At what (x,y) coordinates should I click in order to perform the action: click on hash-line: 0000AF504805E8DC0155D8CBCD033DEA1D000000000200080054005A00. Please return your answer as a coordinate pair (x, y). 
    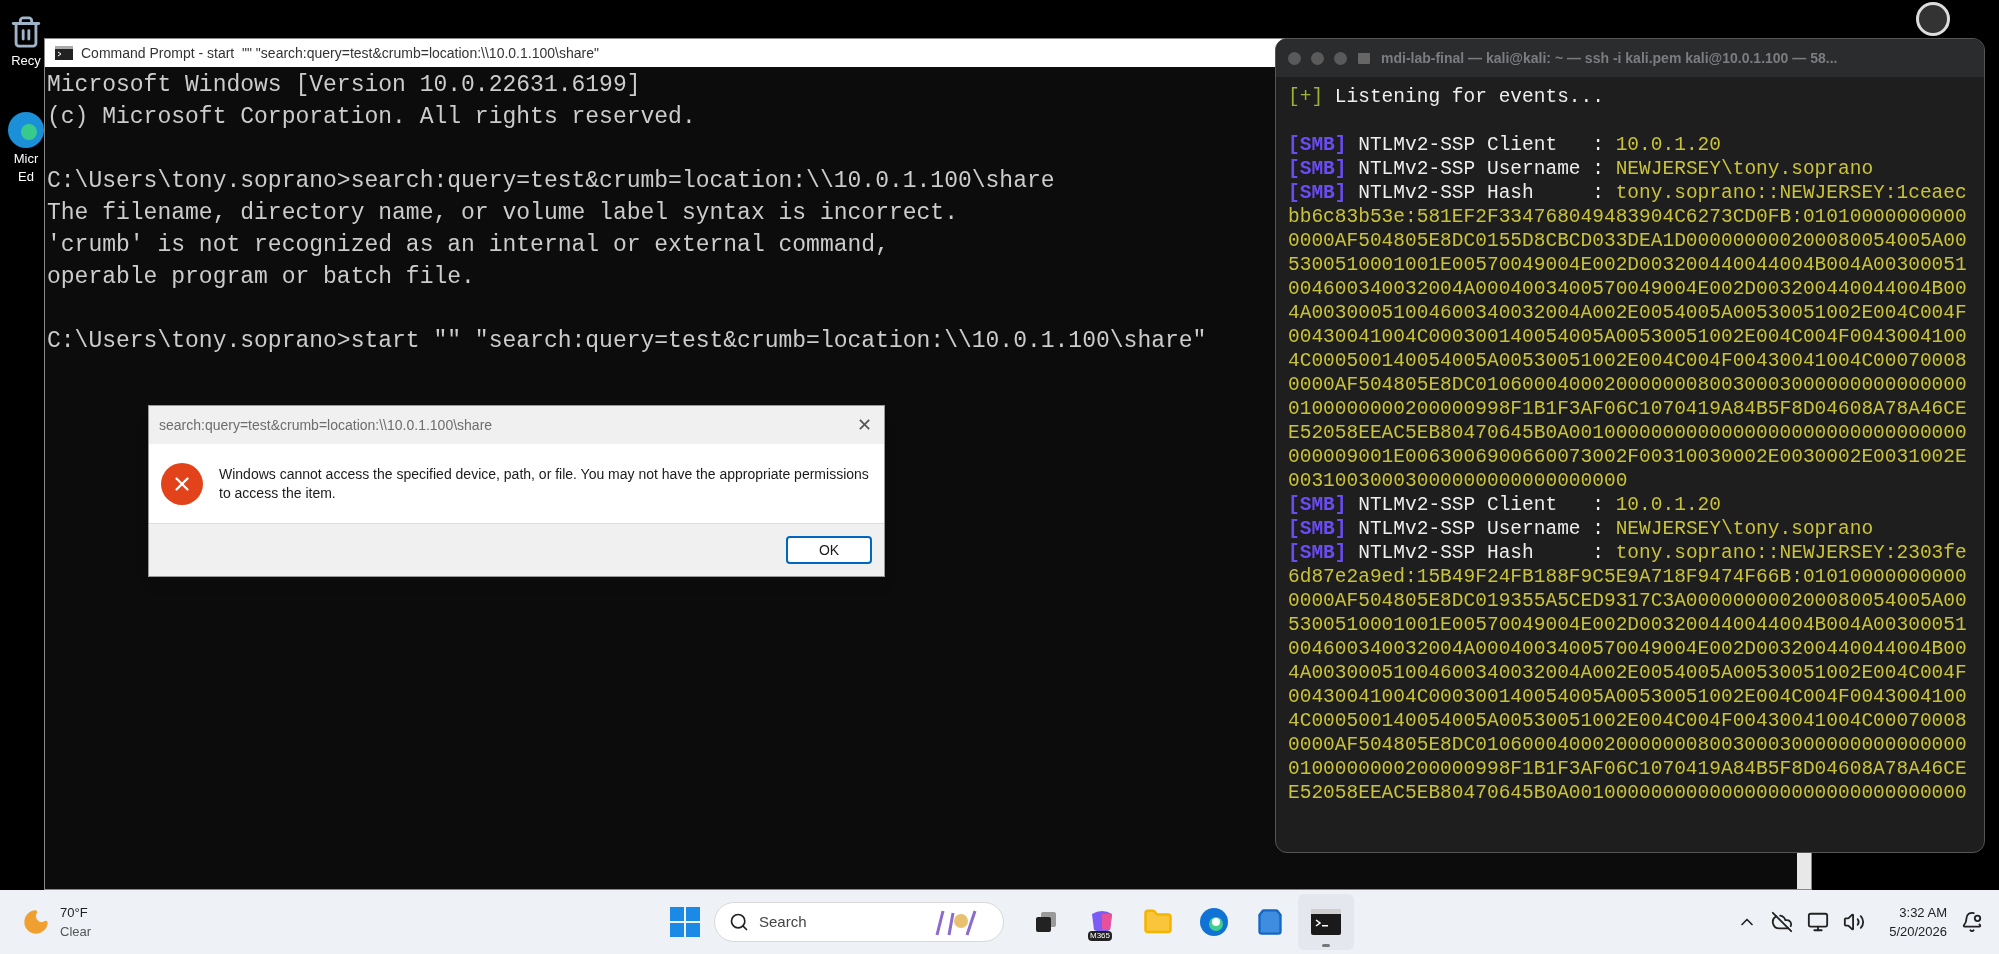
    Looking at the image, I should click on (1628, 241).